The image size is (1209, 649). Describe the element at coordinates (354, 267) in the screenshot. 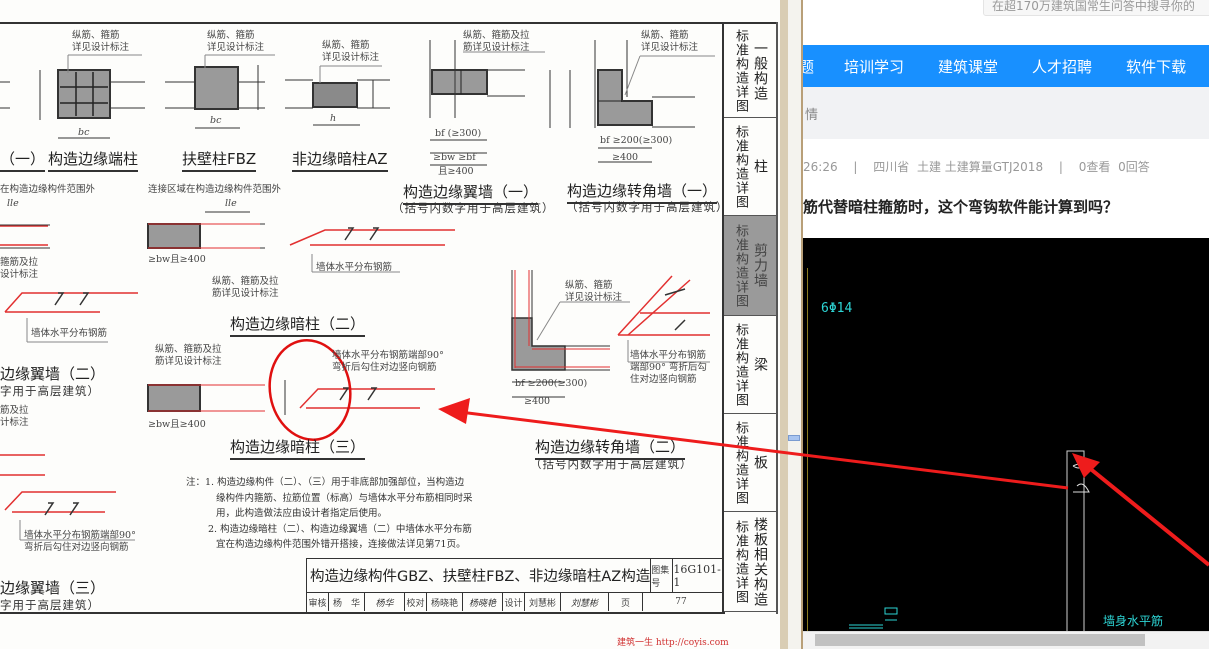

I see `annot-wall-horiz-1: 墙体水平分布钢筋` at that location.